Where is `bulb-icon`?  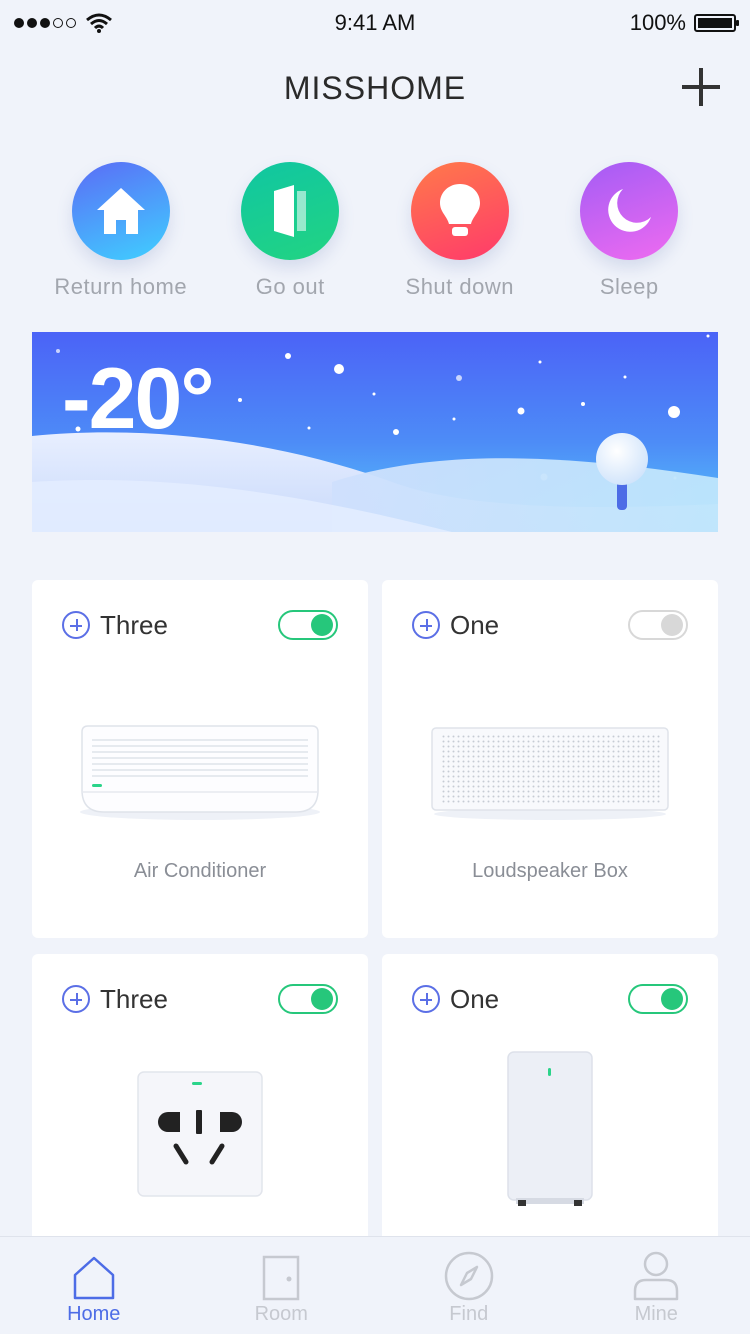
bulb-icon is located at coordinates (459, 210).